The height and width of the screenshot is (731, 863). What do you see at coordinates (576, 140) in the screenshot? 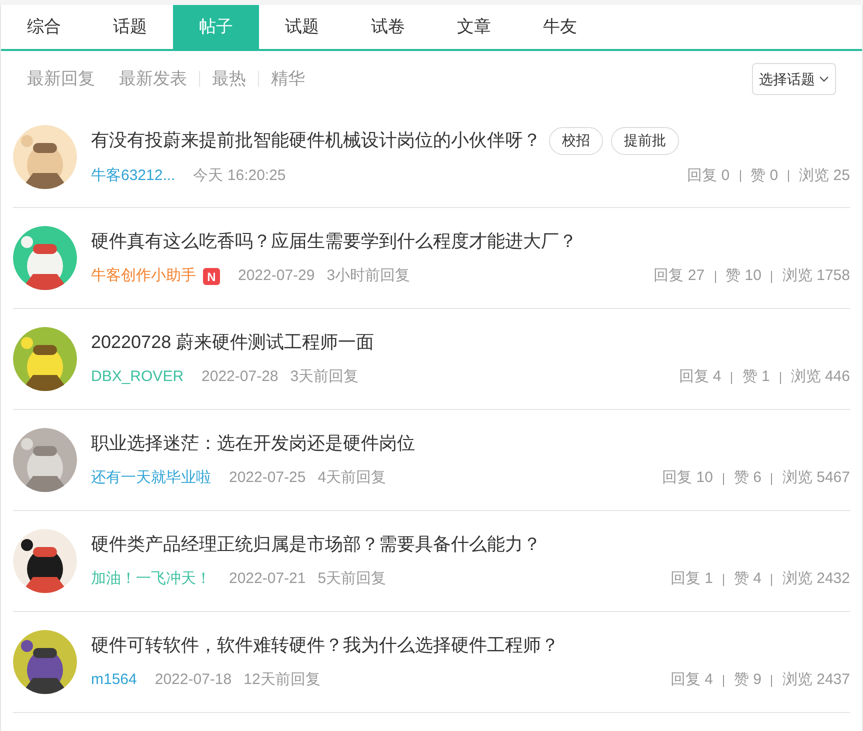
I see `tag: 校招` at bounding box center [576, 140].